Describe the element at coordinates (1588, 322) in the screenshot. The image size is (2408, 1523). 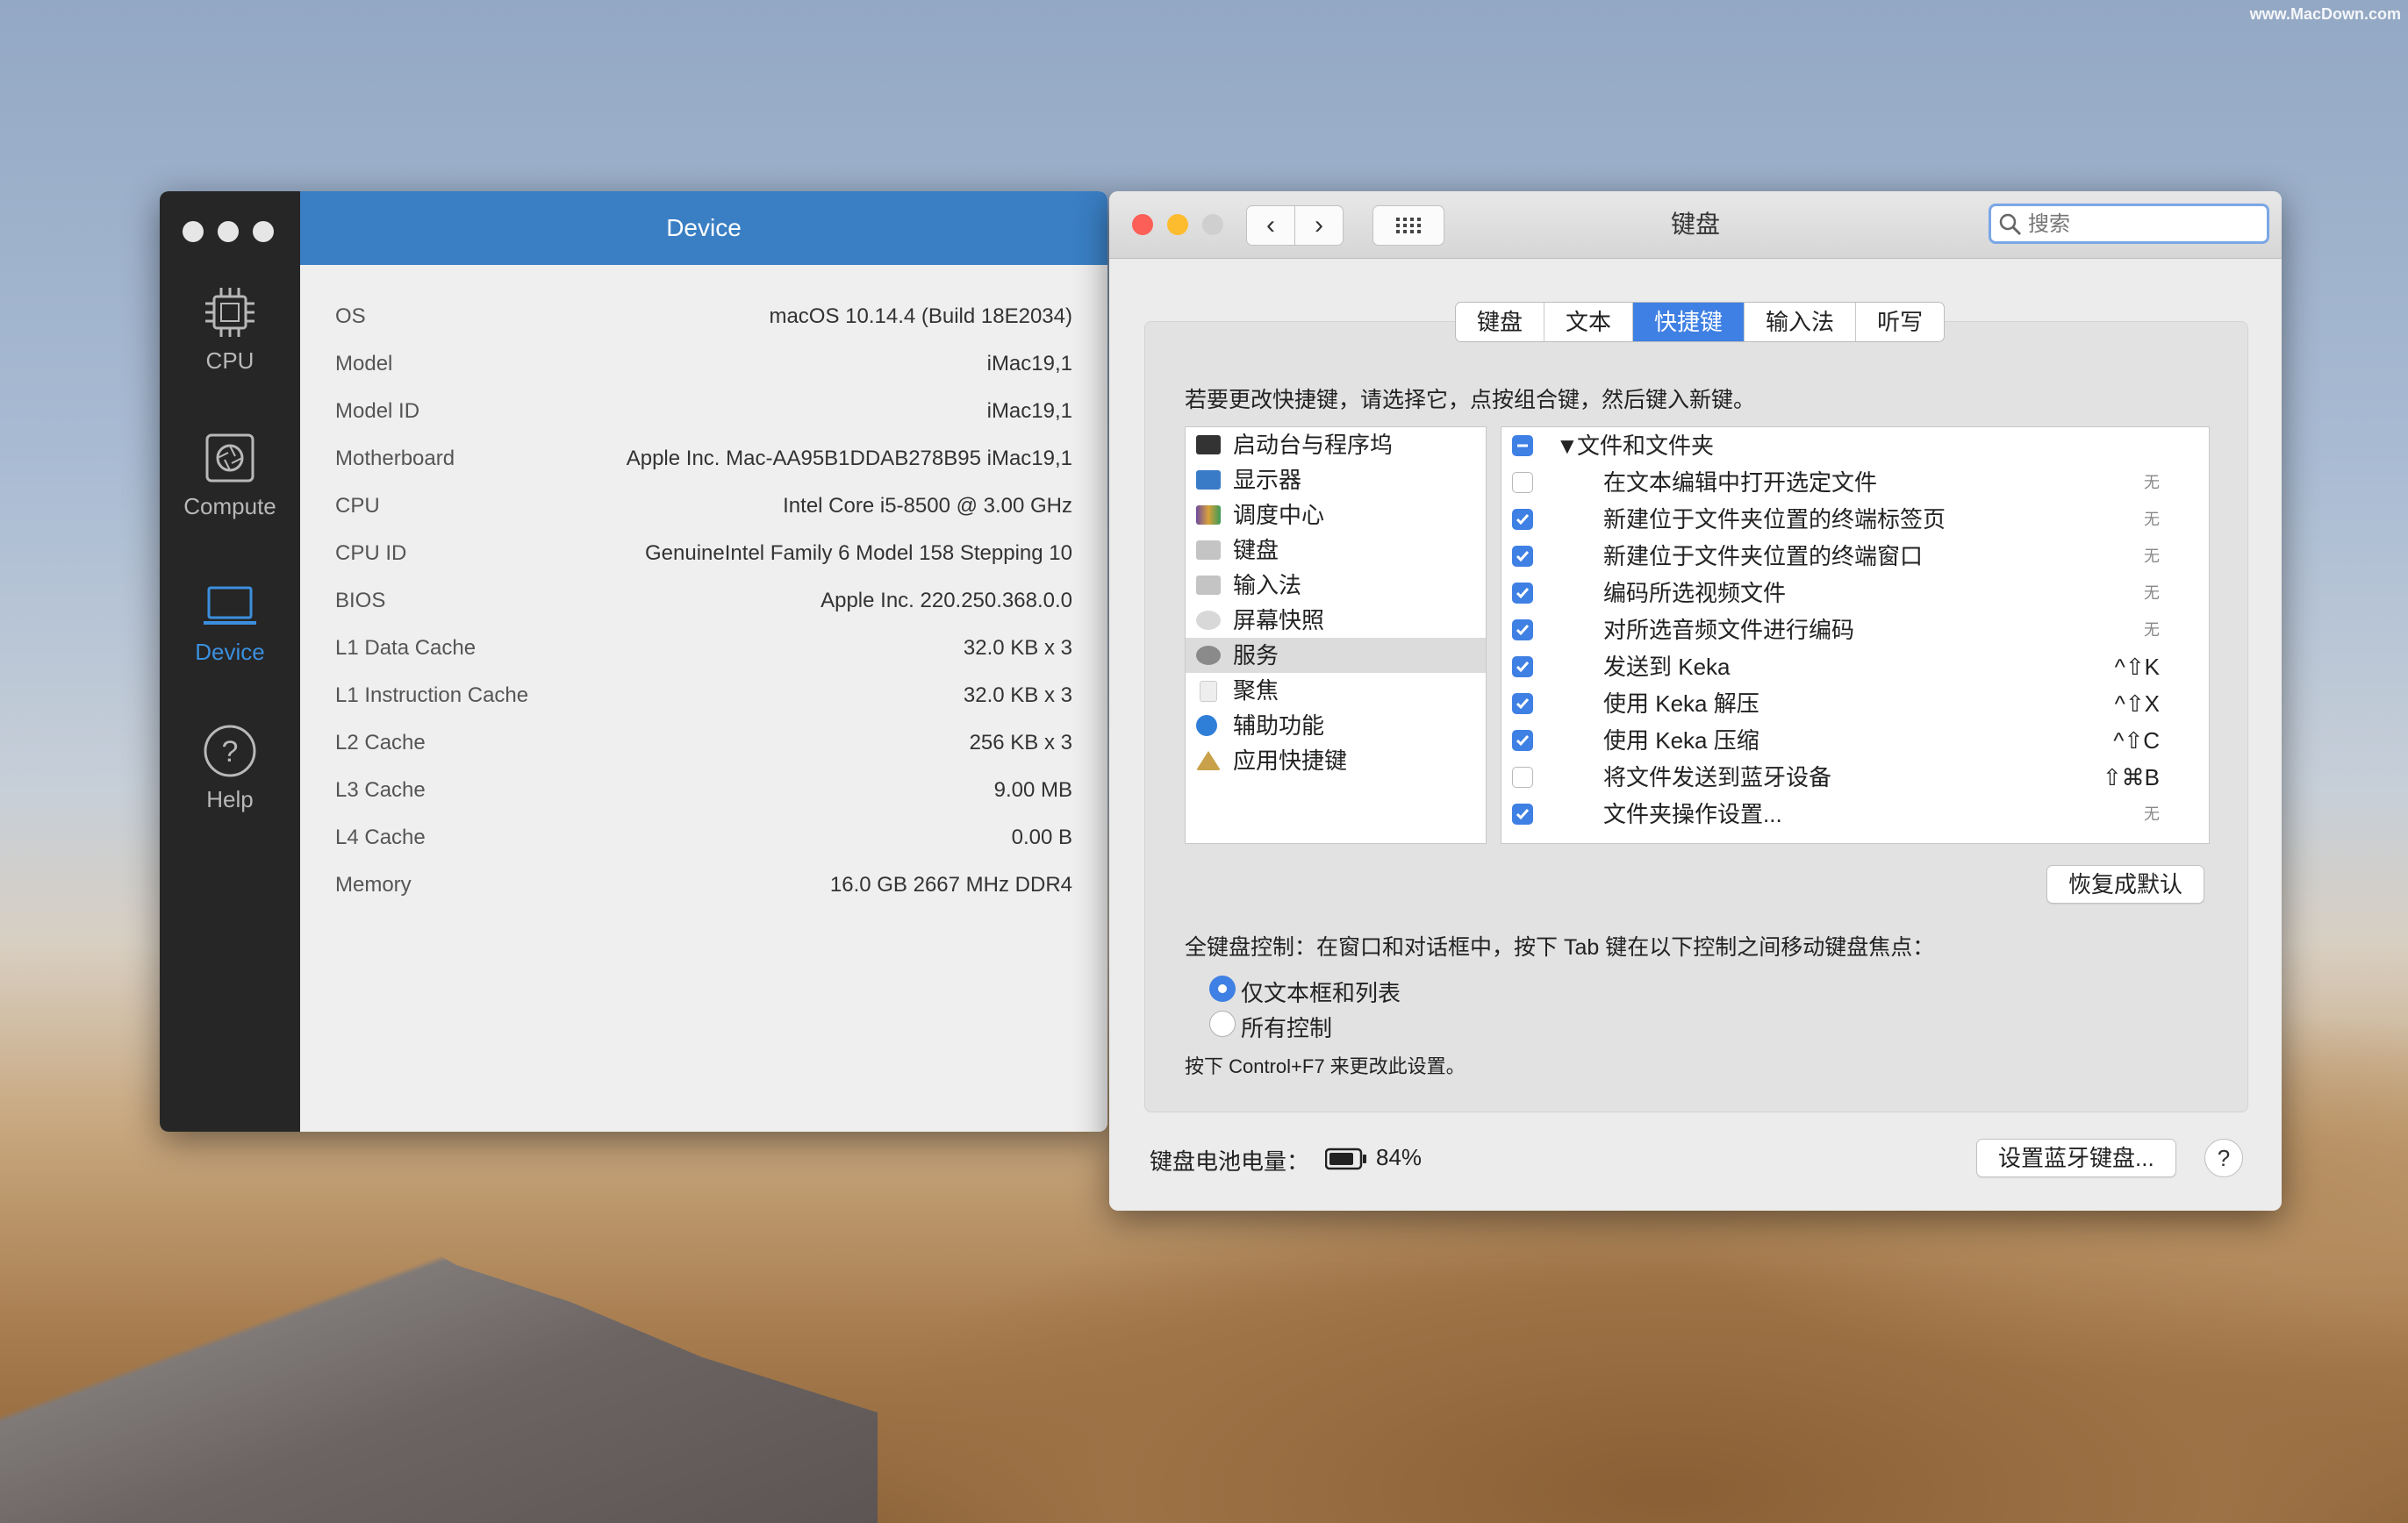
I see `tab-text: 文本` at that location.